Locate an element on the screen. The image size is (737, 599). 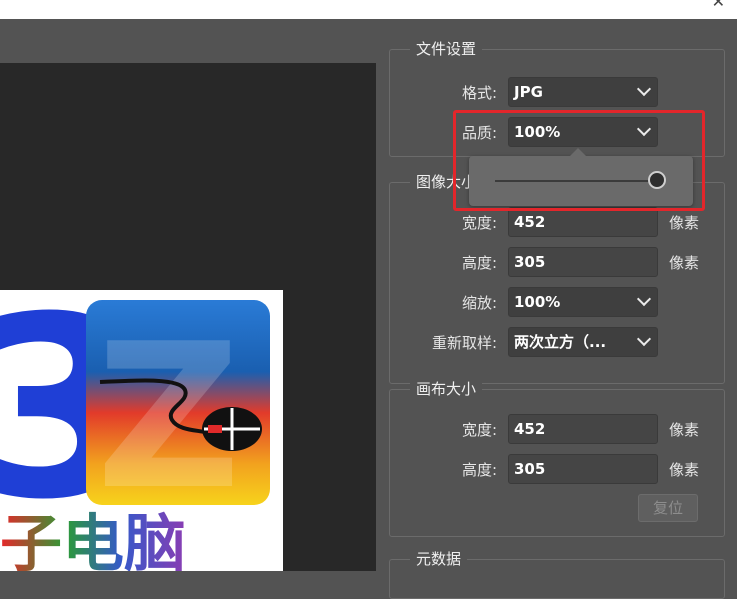
image-width-input: 452 is located at coordinates (583, 222).